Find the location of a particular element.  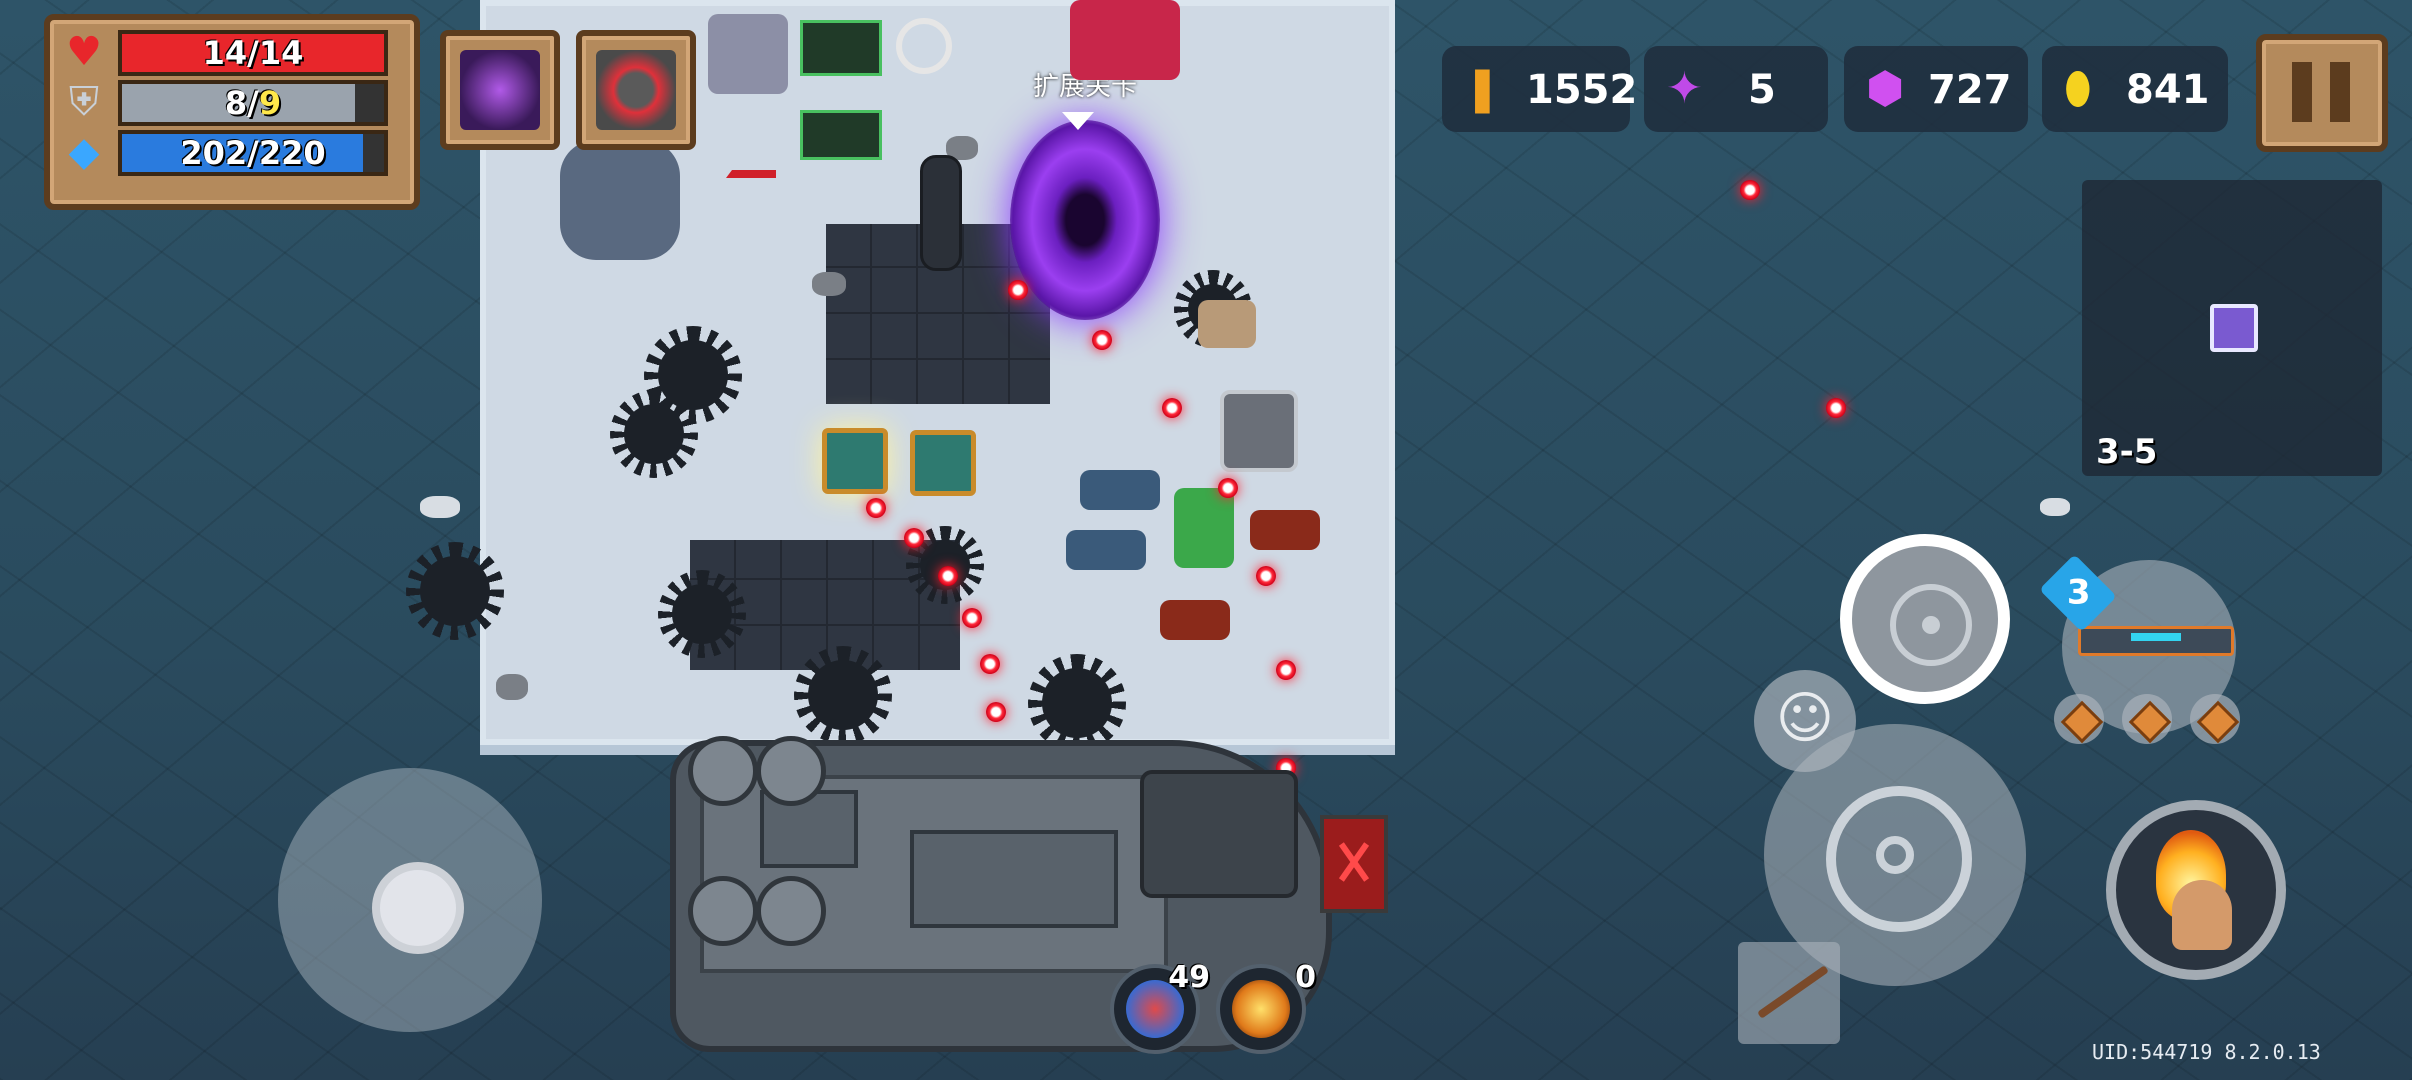

energy-icon: ◆ is located at coordinates (84, 152).